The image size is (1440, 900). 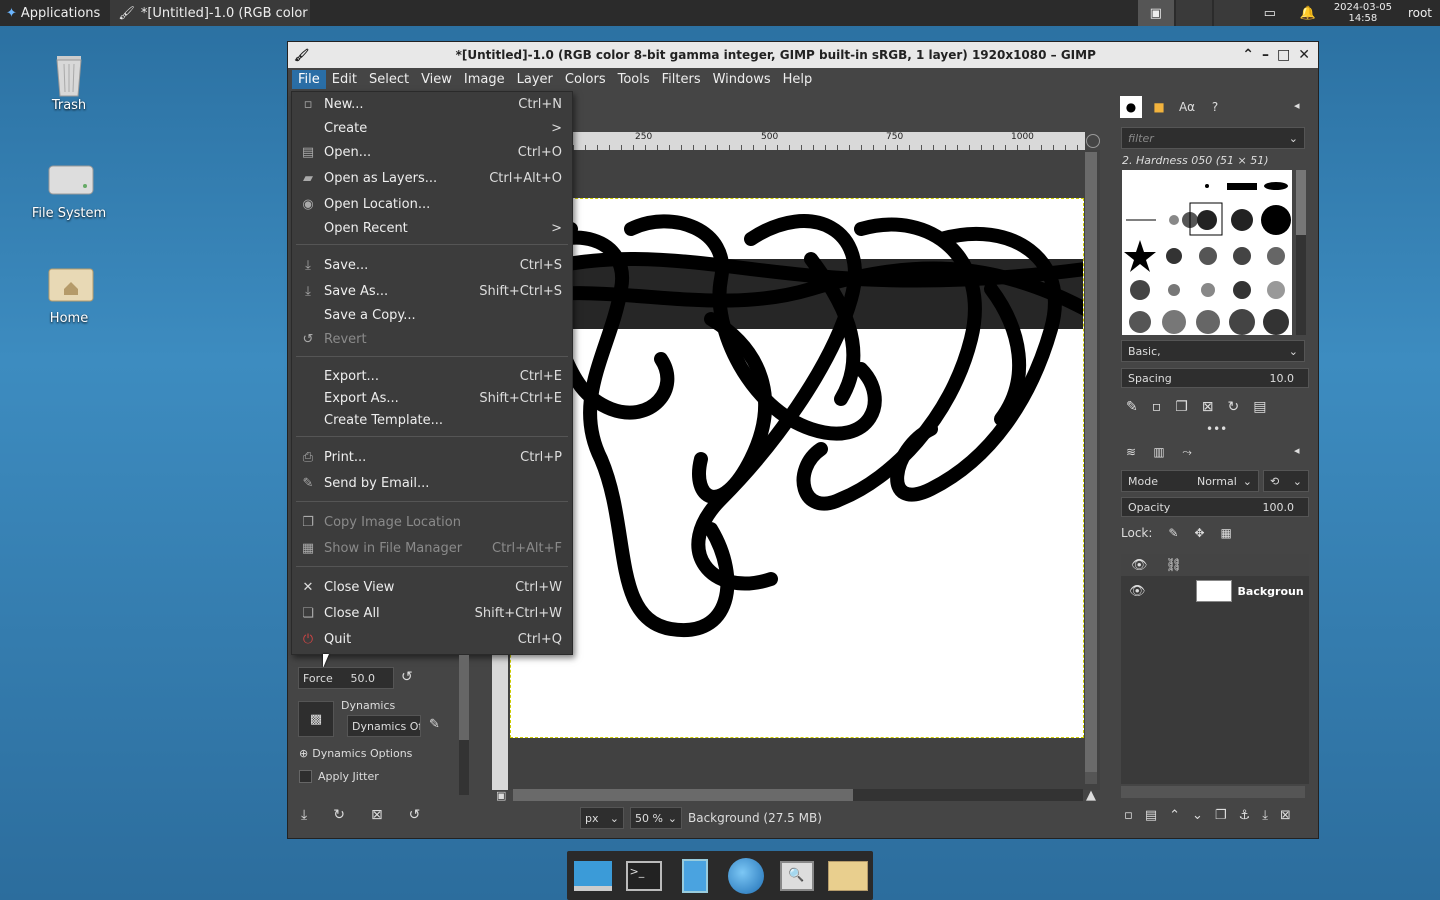 I want to click on brush-filter-input: filter ⌄, so click(x=1213, y=138).